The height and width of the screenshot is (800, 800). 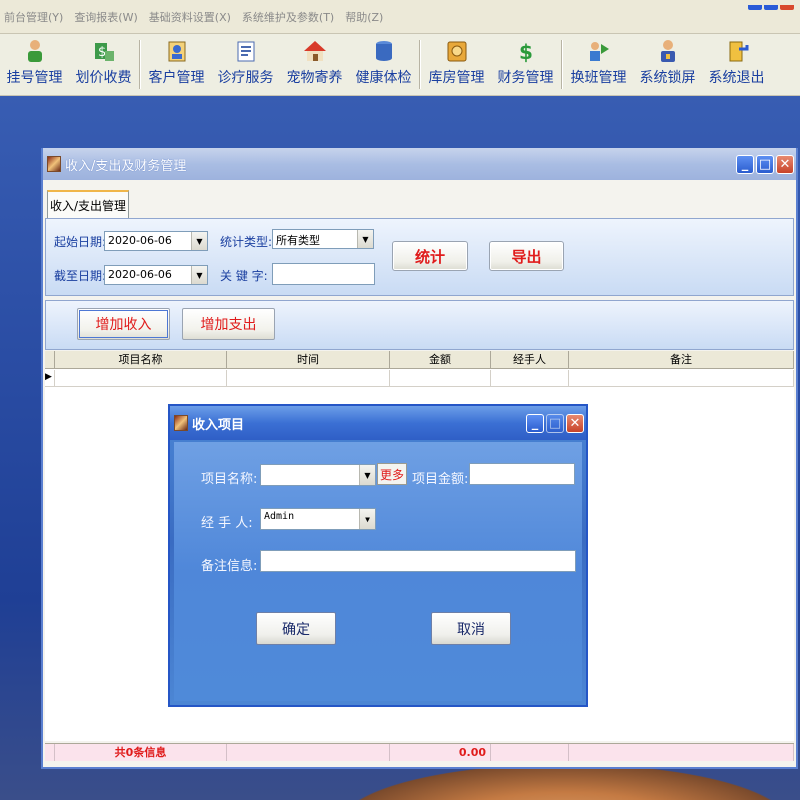 I want to click on end-date-picker: 2020-06-06 ▼, so click(x=156, y=275).